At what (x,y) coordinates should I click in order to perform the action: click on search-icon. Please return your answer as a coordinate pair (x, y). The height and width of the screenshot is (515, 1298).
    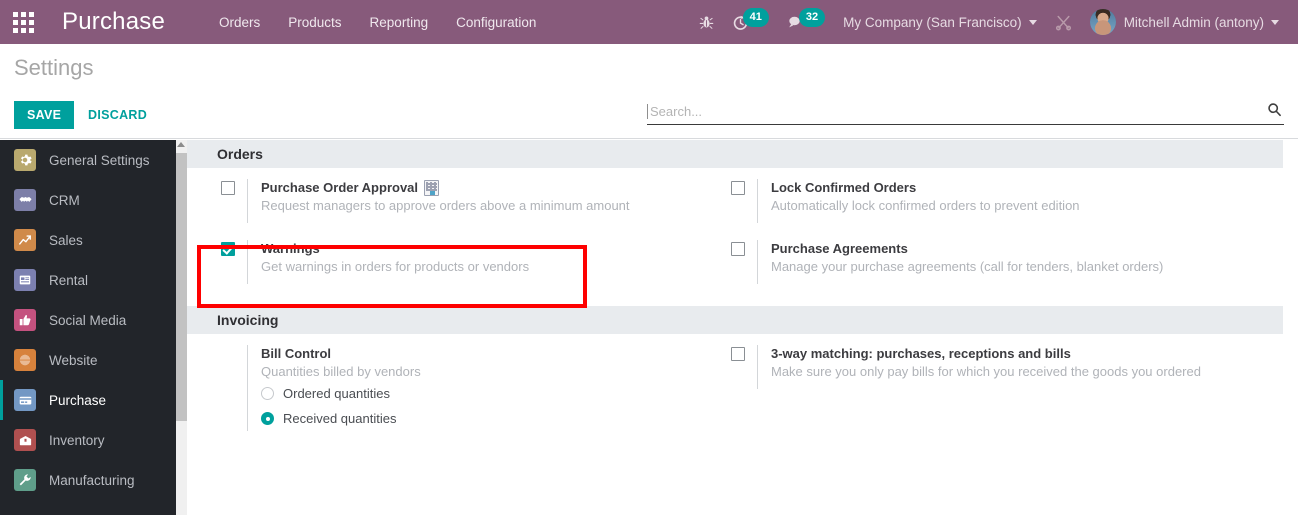
    Looking at the image, I should click on (1274, 112).